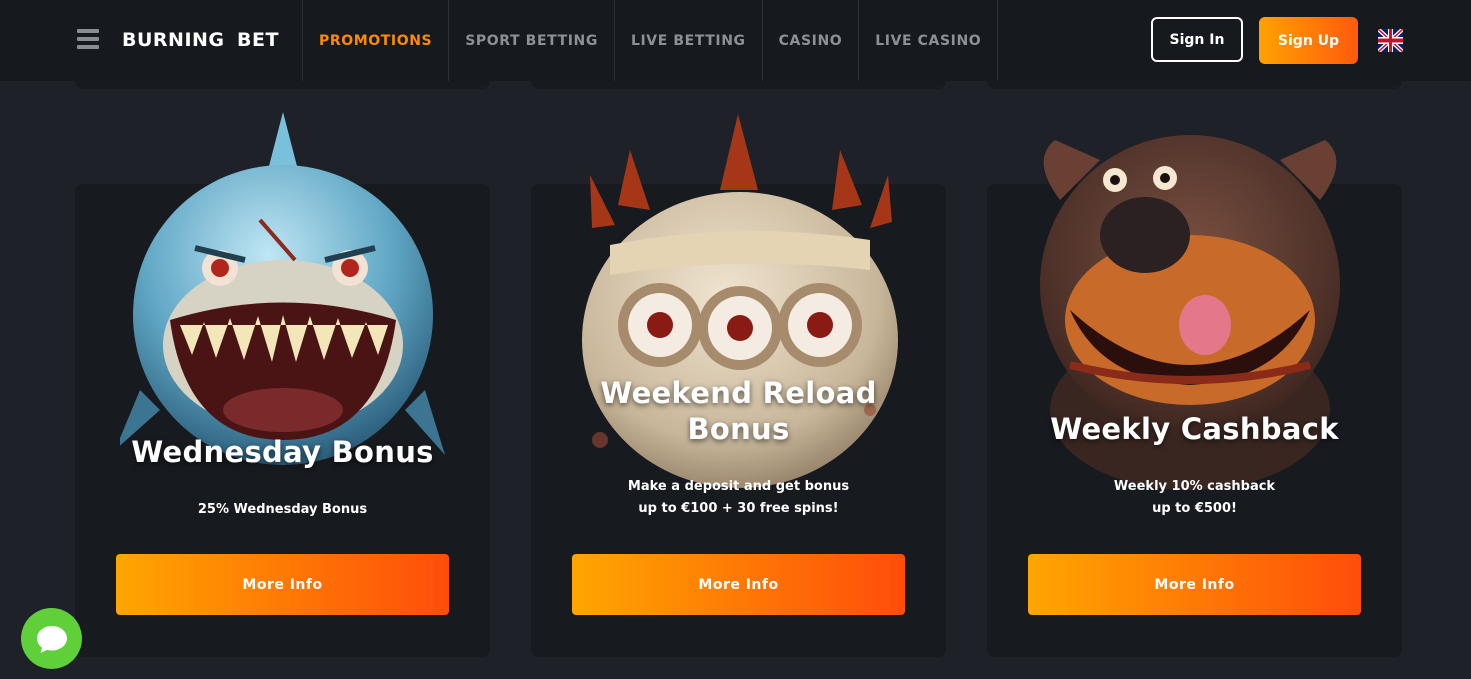 The image size is (1471, 679). What do you see at coordinates (258, 40) in the screenshot?
I see `logo-bet: BET` at bounding box center [258, 40].